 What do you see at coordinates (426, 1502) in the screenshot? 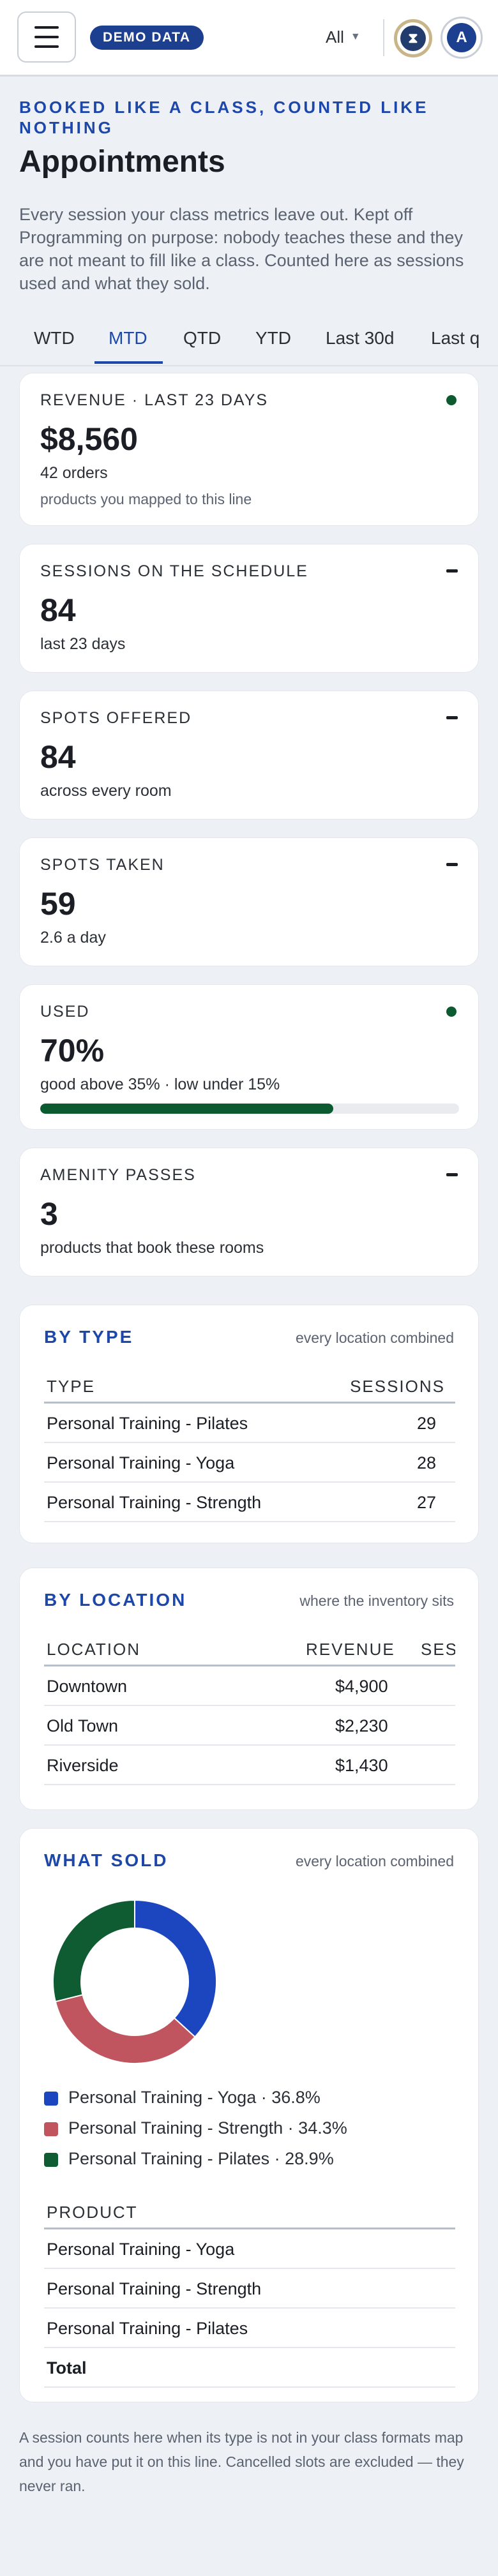
I see `type-sessions: 27` at bounding box center [426, 1502].